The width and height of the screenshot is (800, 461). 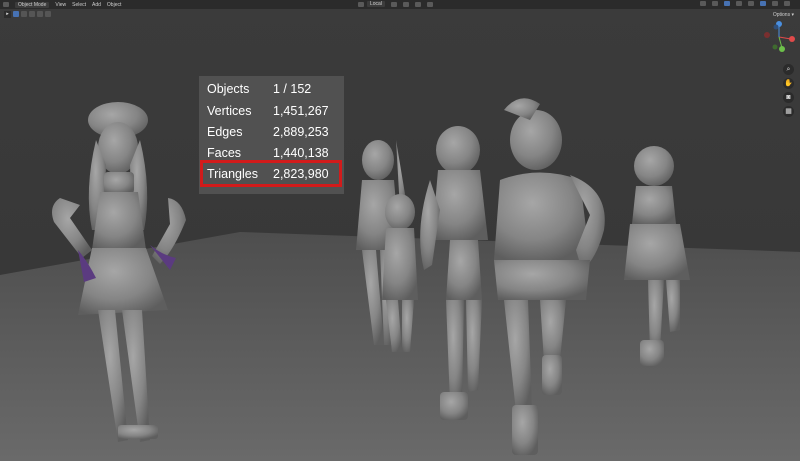 What do you see at coordinates (114, 5) in the screenshot?
I see `menu-object: Object` at bounding box center [114, 5].